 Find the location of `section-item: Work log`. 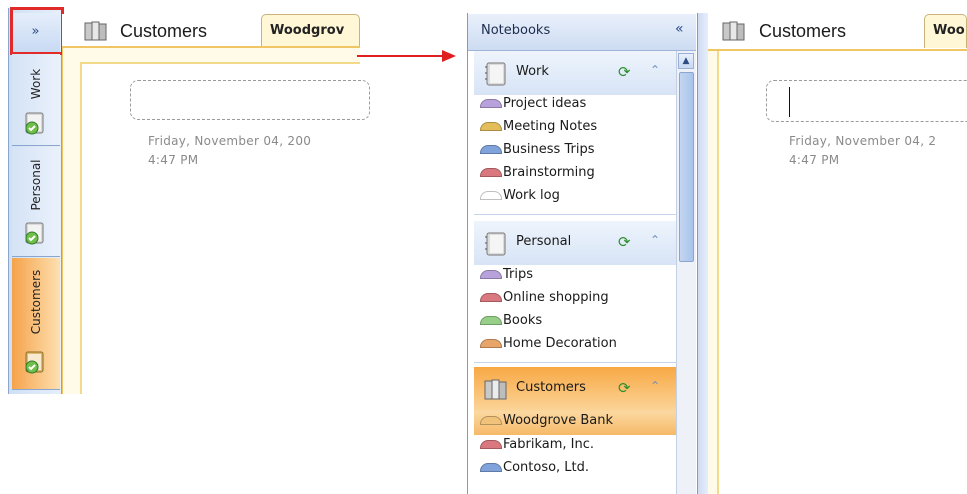

section-item: Work log is located at coordinates (520, 199).